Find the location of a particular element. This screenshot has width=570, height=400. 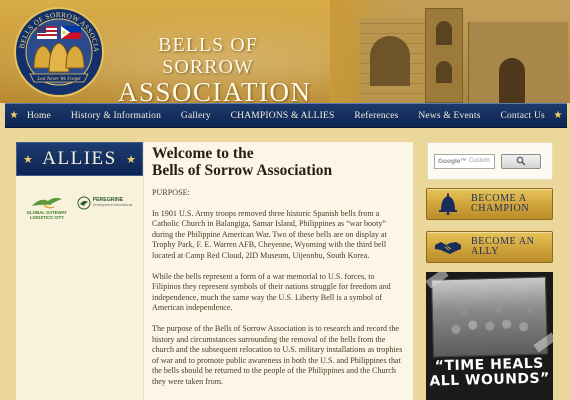

site-title-line2: ASSOCIATION is located at coordinates (215, 90).